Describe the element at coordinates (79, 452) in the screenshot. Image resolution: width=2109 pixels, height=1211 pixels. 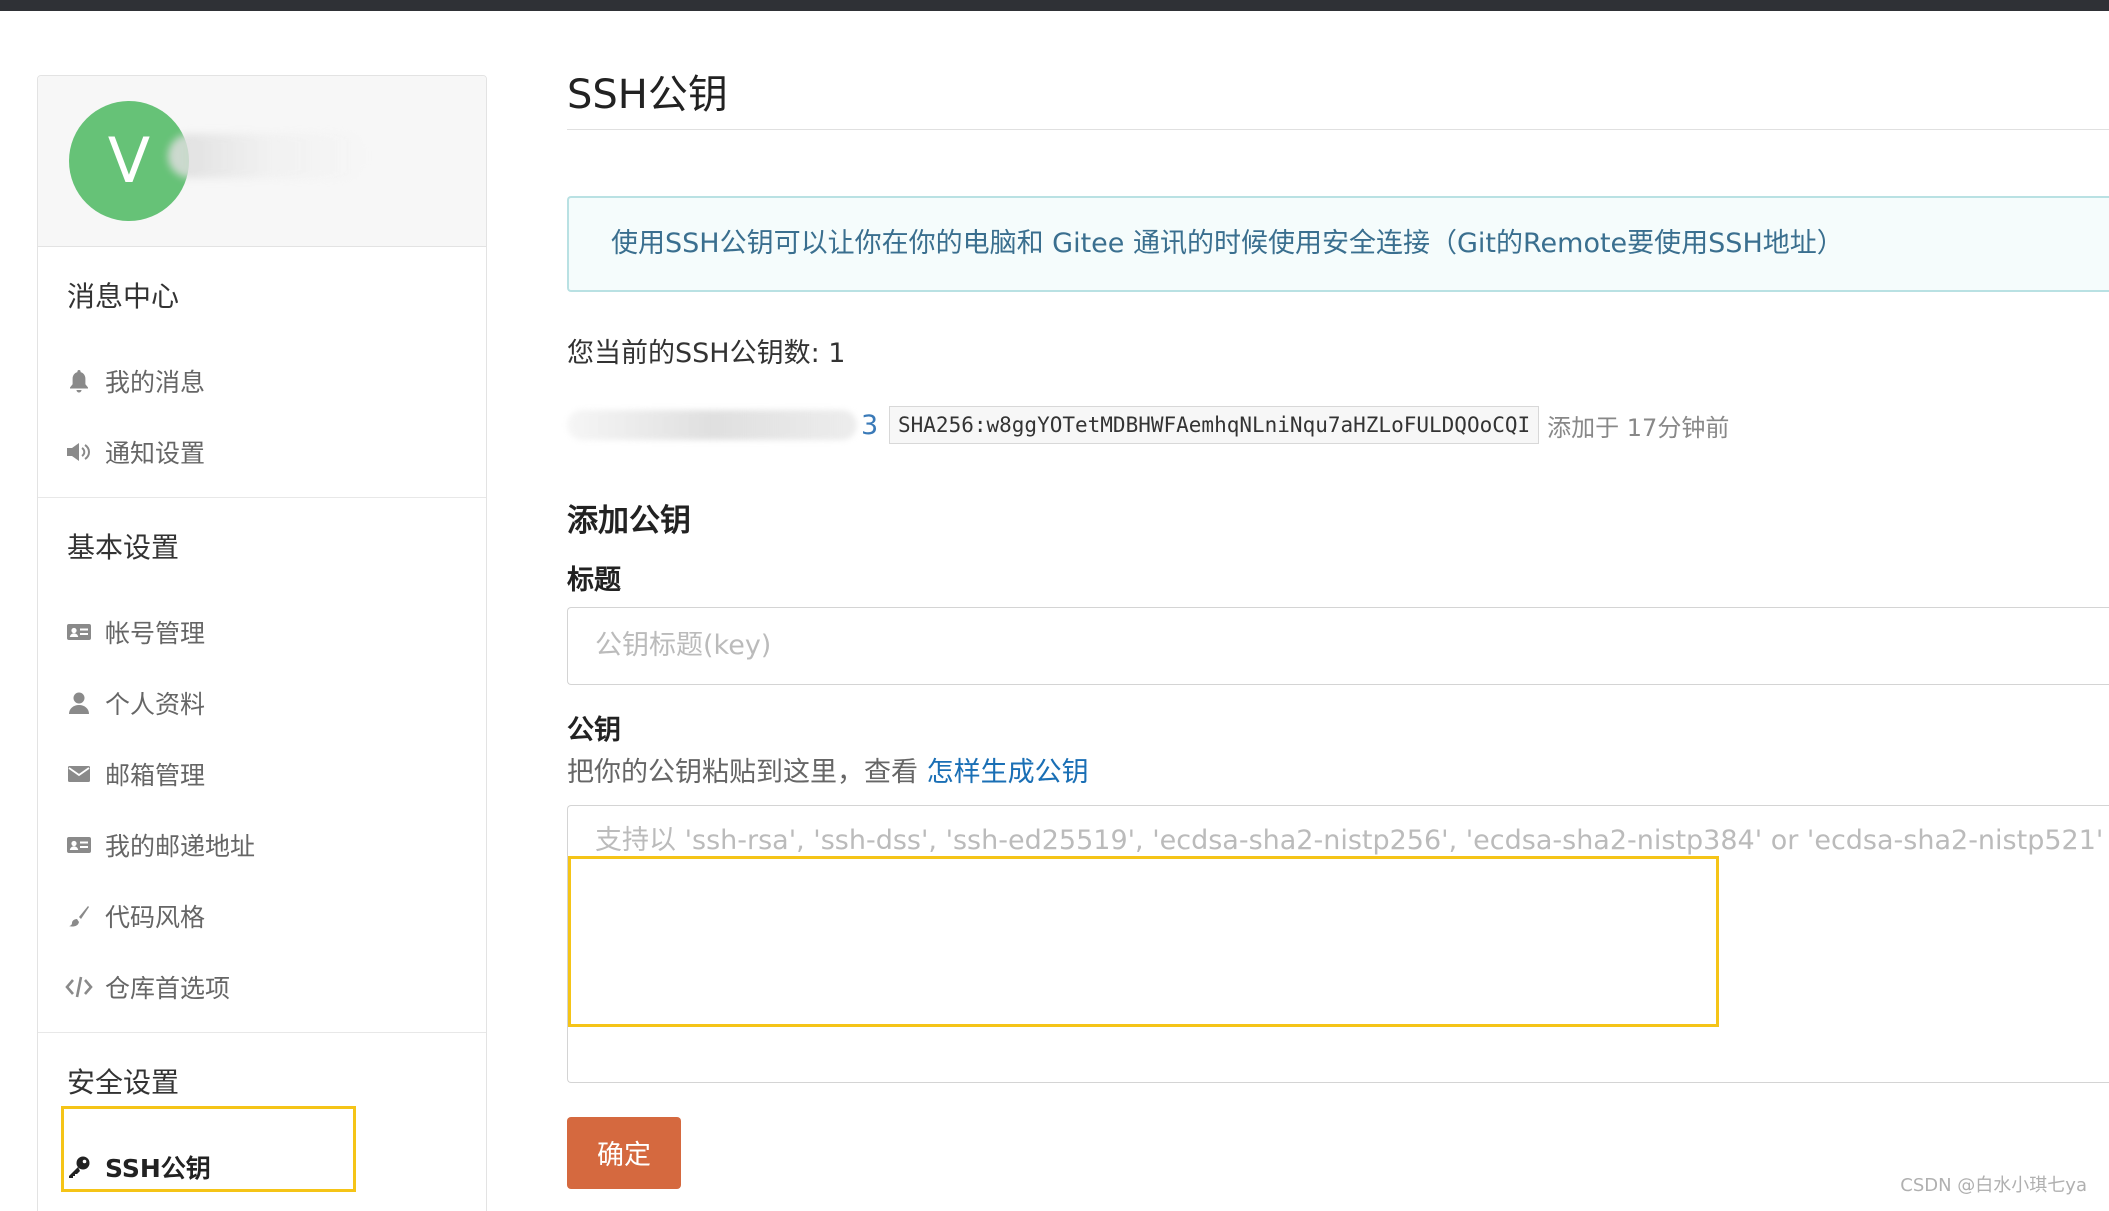
I see `speaker-icon` at that location.